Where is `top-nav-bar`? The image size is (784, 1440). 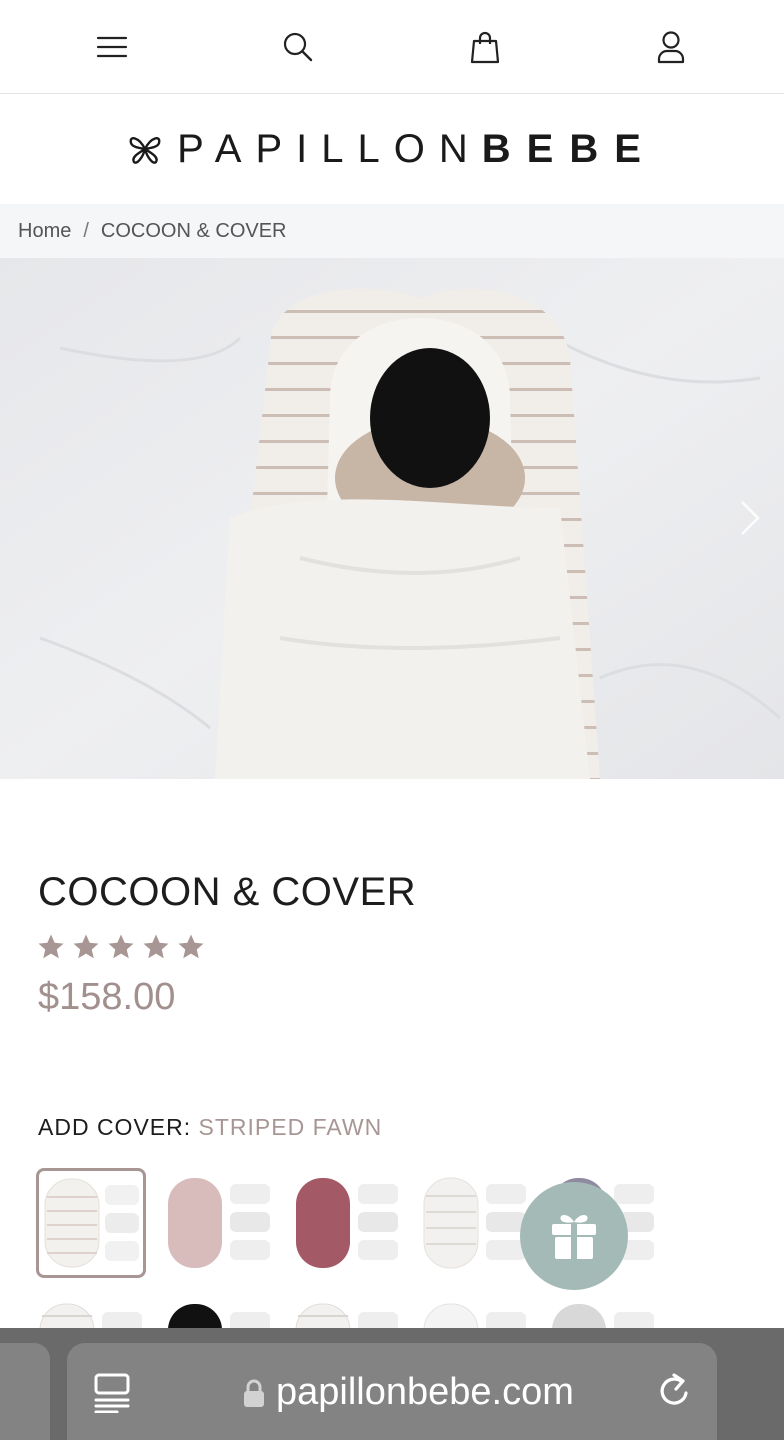 top-nav-bar is located at coordinates (392, 47).